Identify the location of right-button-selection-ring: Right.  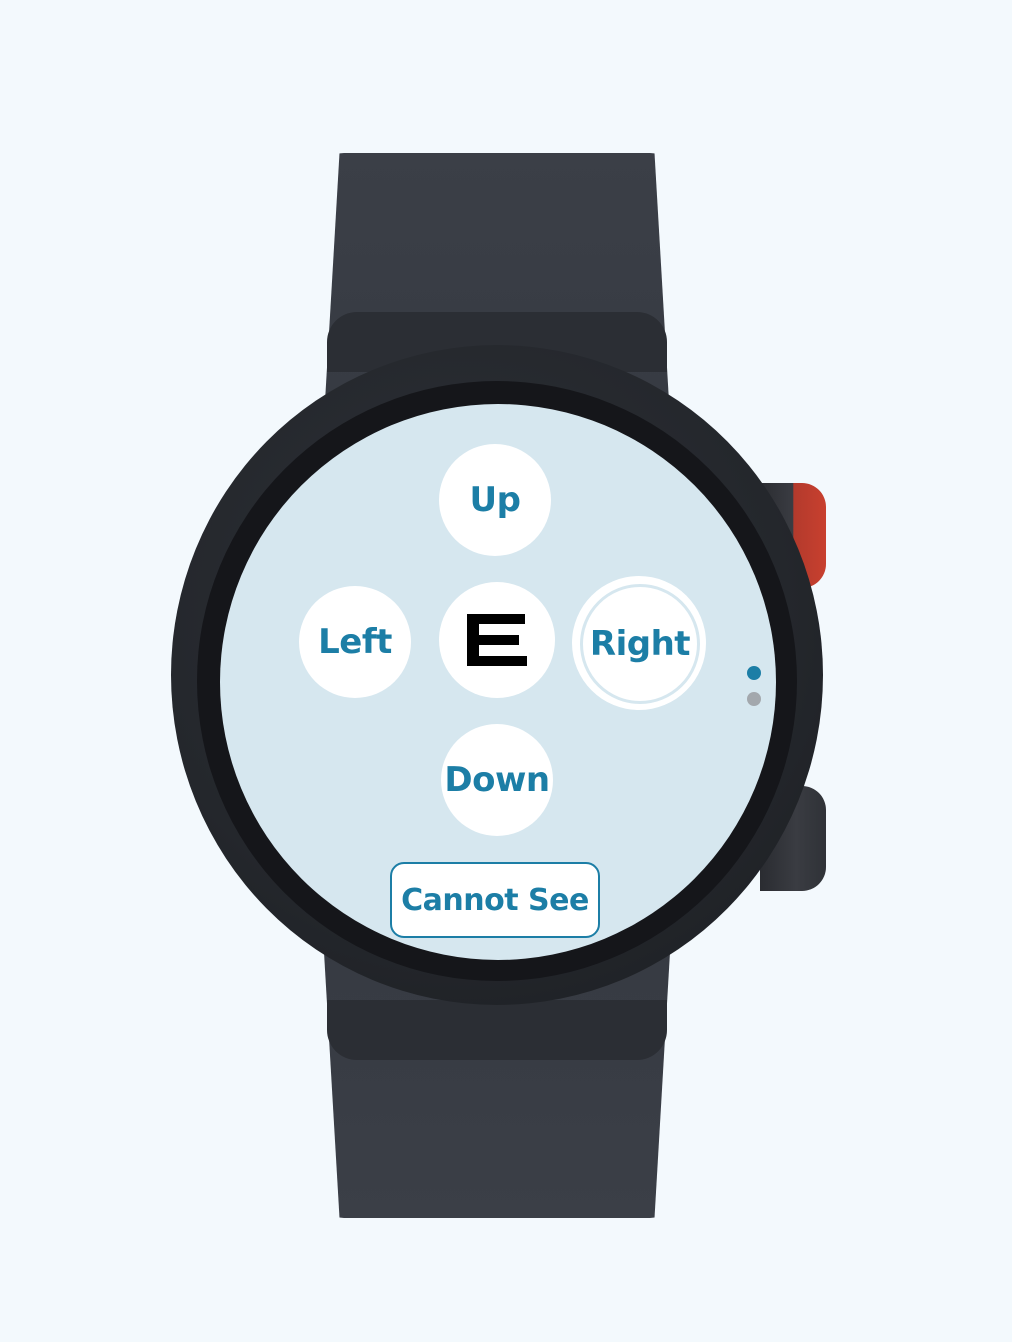
(640, 644).